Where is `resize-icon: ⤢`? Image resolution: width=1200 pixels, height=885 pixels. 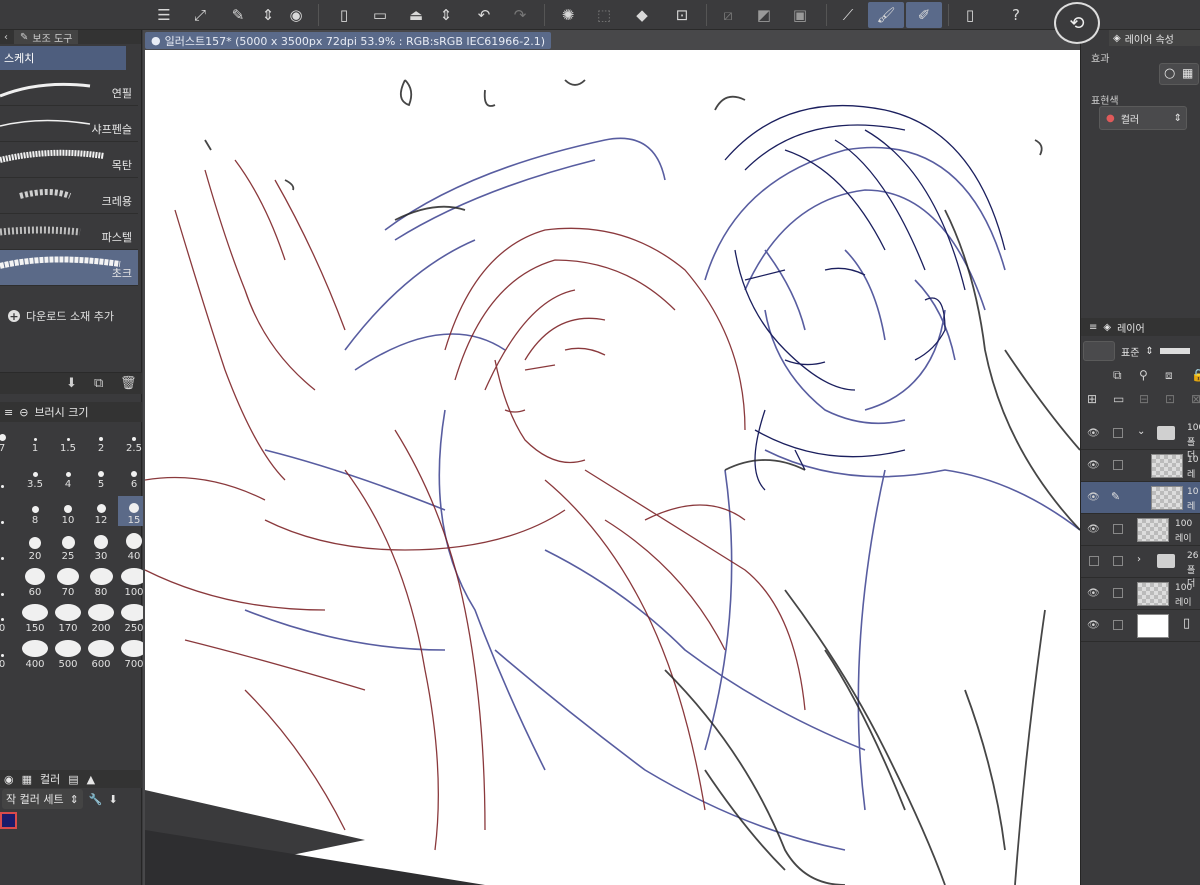 resize-icon: ⤢ is located at coordinates (200, 15).